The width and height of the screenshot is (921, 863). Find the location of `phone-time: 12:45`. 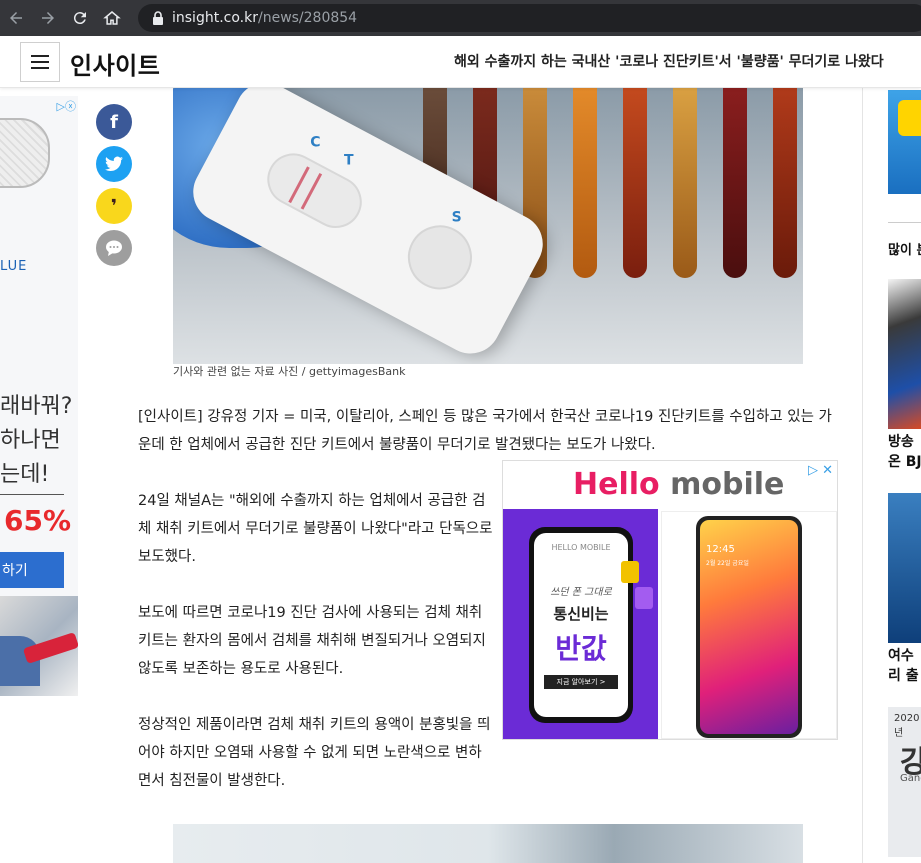

phone-time: 12:45 is located at coordinates (720, 549).